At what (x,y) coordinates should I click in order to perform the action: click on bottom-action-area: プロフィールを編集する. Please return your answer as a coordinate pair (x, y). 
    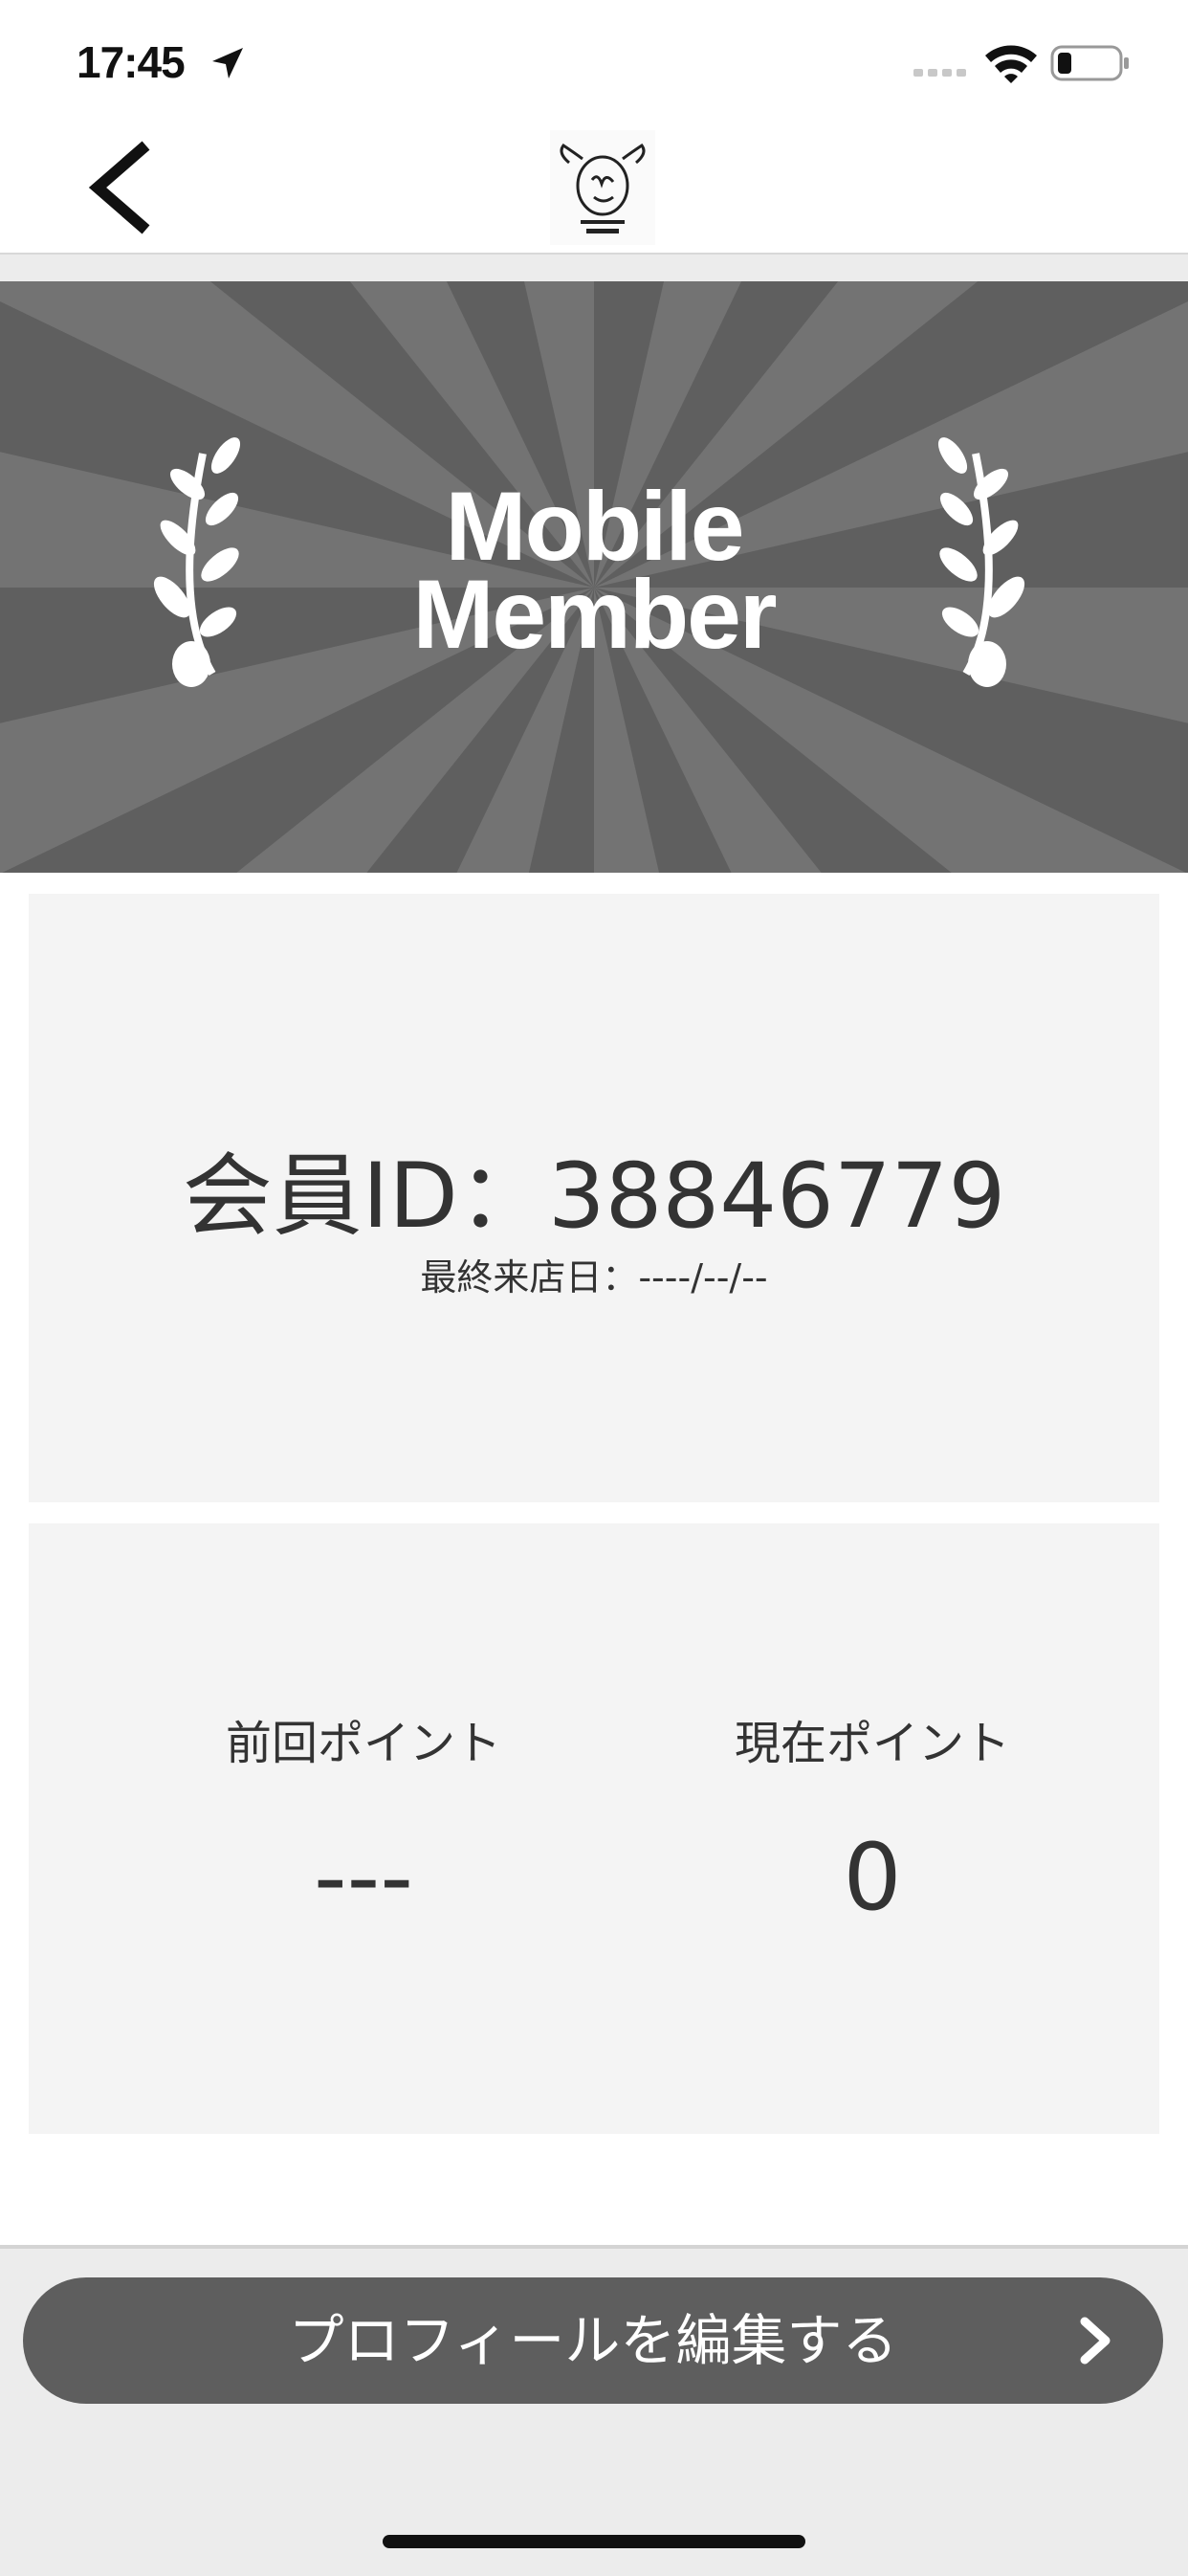
    Looking at the image, I should click on (594, 2410).